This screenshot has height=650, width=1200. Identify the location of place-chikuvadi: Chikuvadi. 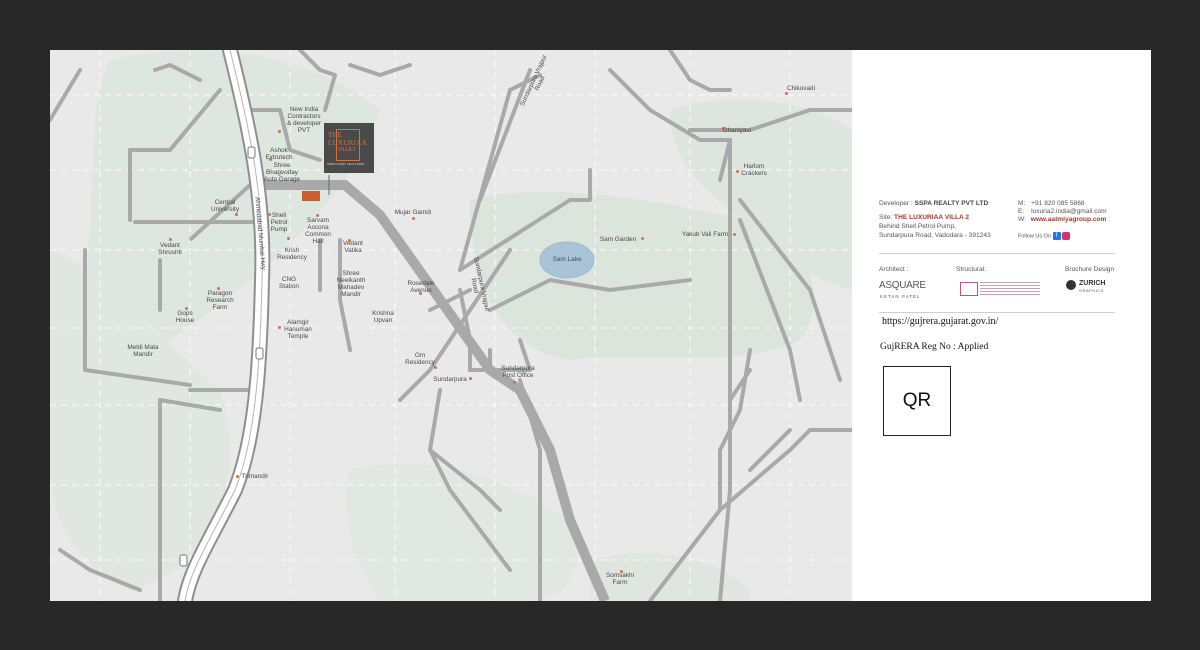
(801, 88).